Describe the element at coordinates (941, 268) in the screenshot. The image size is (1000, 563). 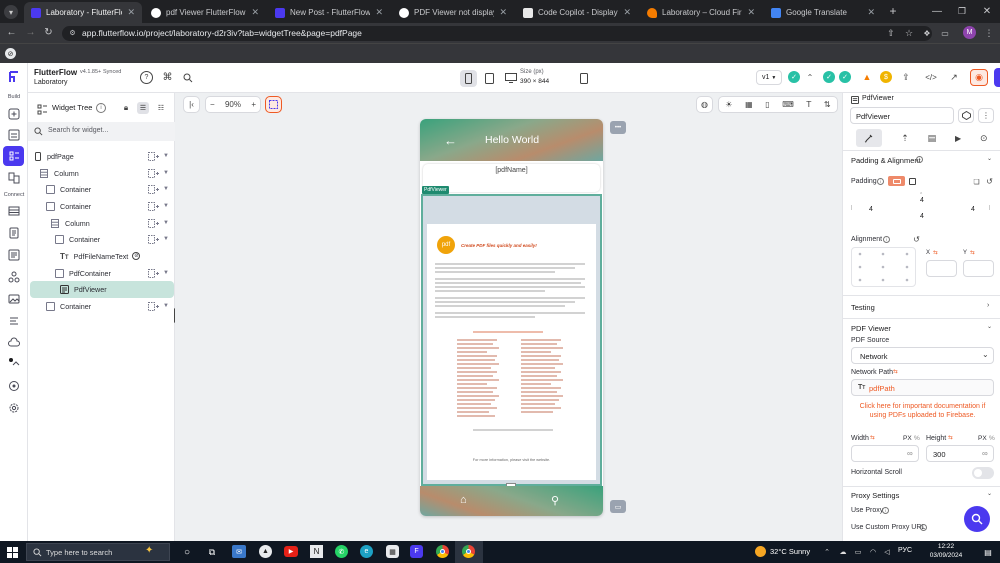
I see `align-x-input` at that location.